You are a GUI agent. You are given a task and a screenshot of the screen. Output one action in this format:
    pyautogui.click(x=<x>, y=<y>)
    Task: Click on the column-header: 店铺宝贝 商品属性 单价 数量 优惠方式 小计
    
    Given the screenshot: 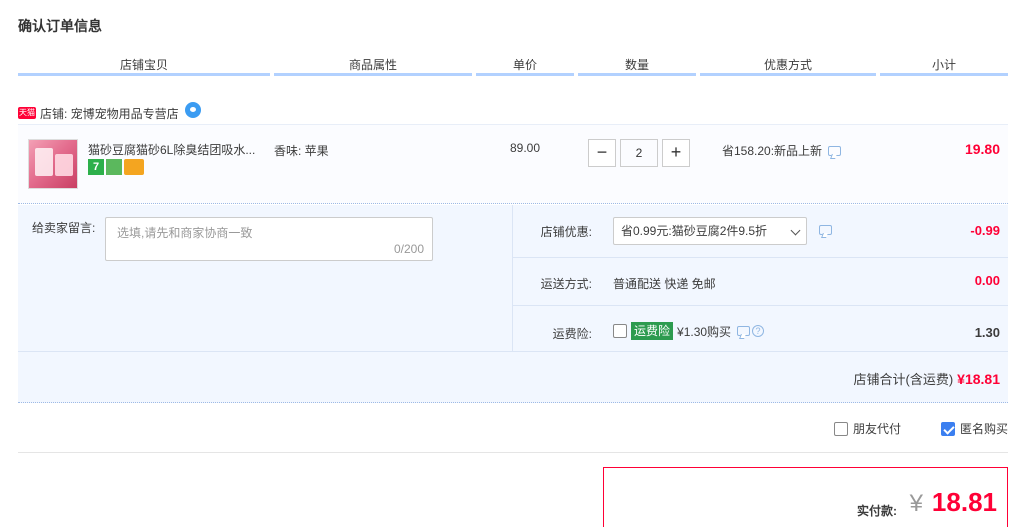 What is the action you would take?
    pyautogui.click(x=513, y=66)
    